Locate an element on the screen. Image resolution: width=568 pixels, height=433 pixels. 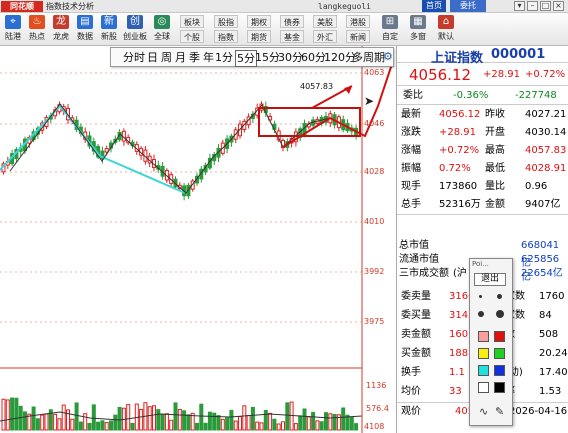
tool-lugang: ⌖ 陆港 is located at coordinates (13, 29).